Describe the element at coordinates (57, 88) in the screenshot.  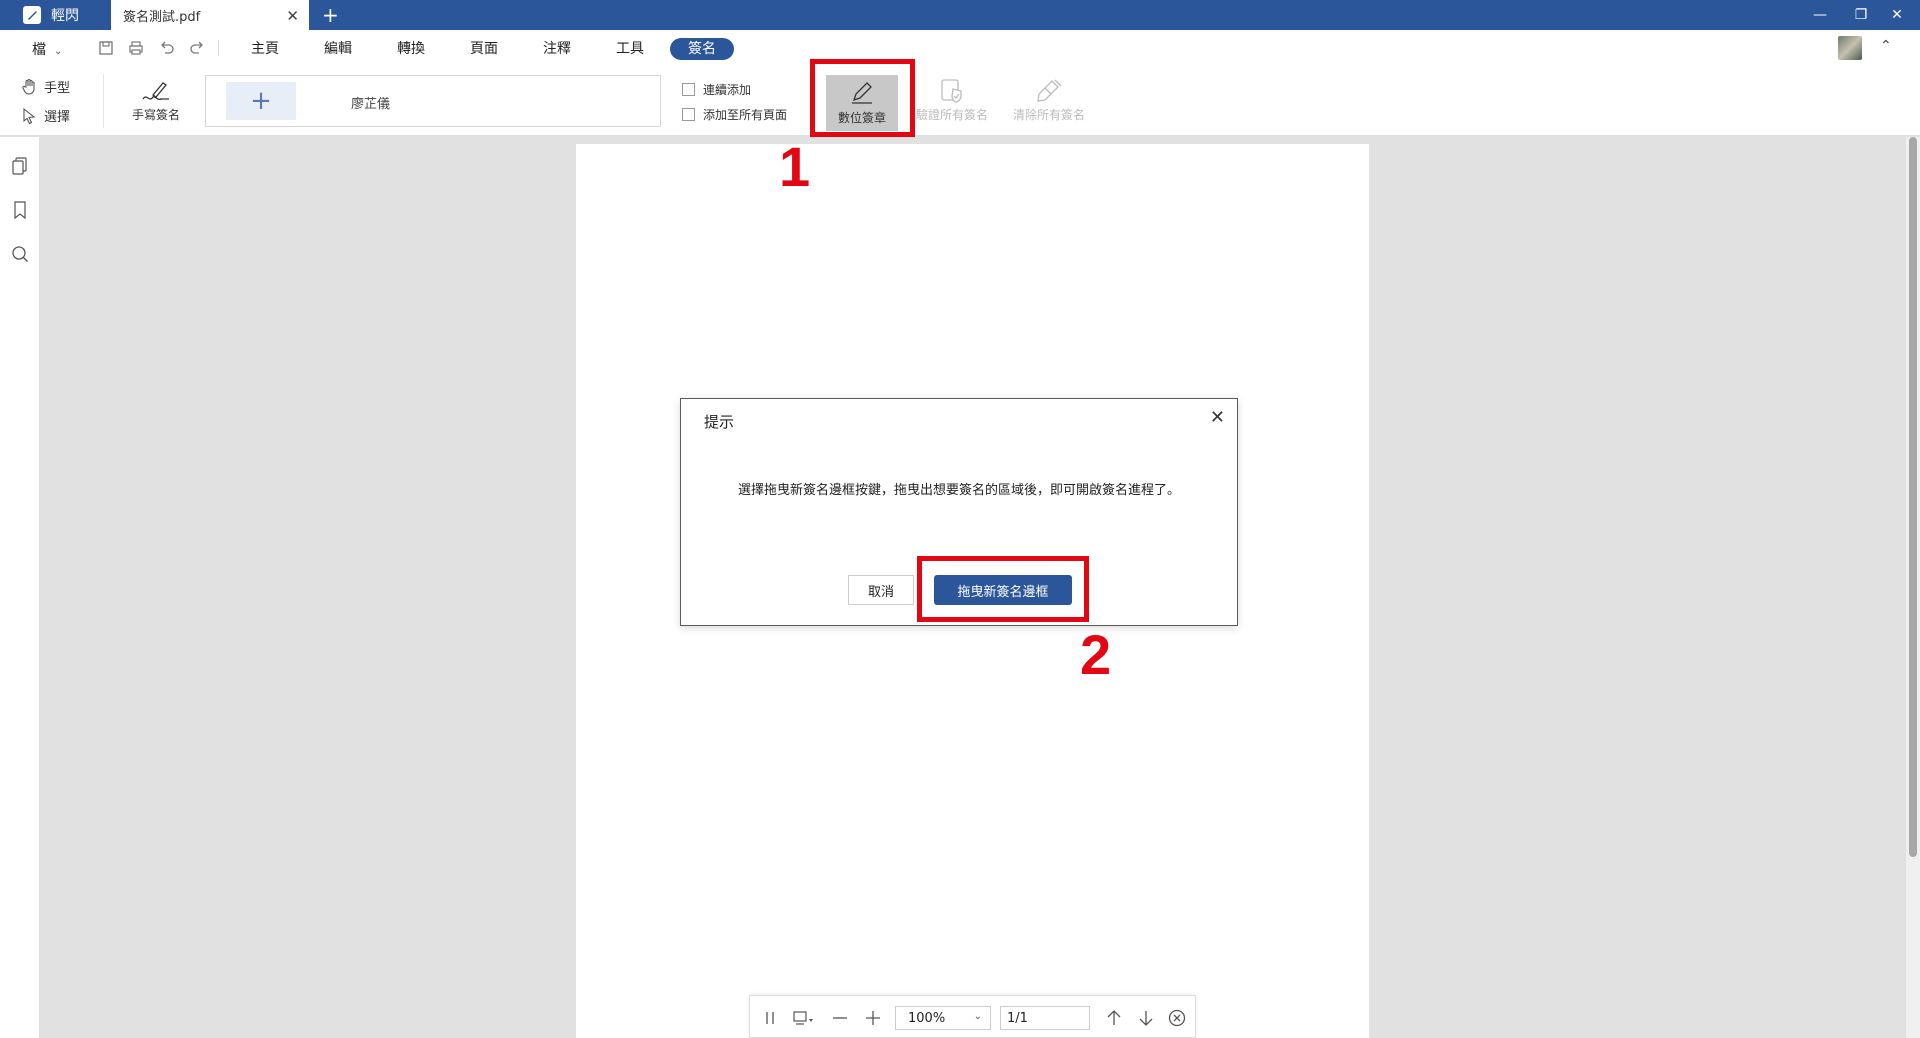
I see `hand-tool-label: 手型` at that location.